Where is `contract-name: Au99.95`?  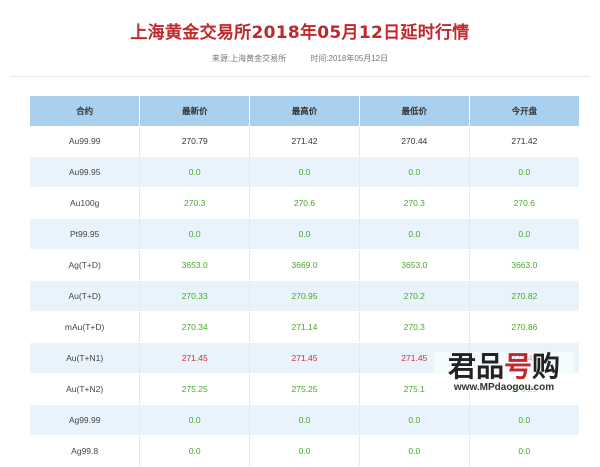
contract-name: Au99.95 is located at coordinates (85, 172).